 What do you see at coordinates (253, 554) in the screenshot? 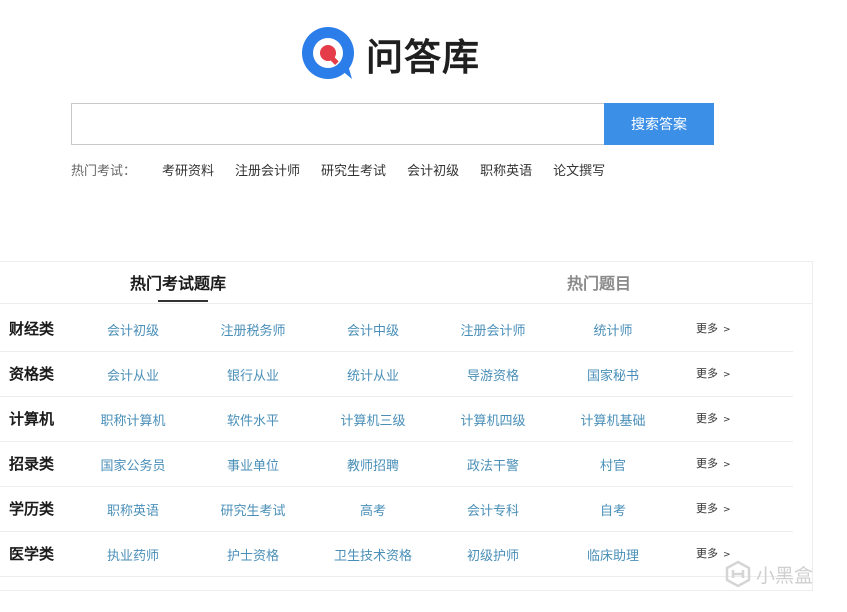
I see `exam-link: 护士资格` at bounding box center [253, 554].